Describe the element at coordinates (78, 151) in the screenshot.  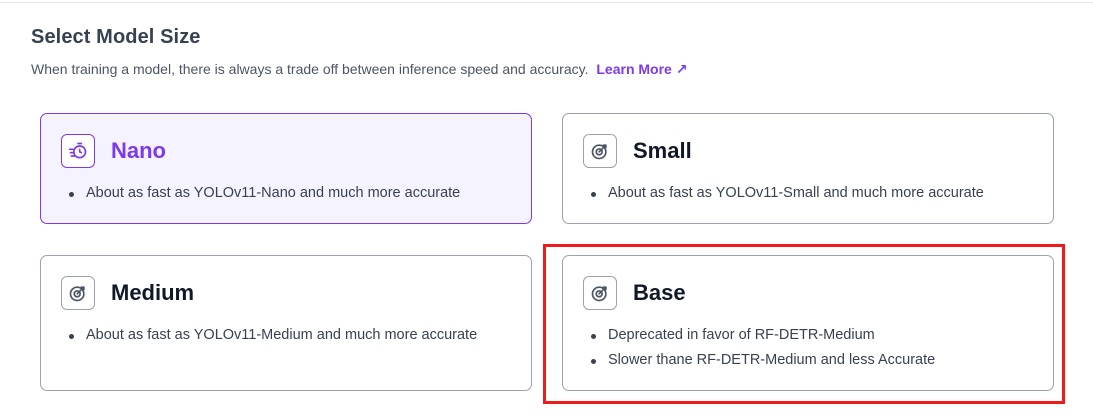
I see `fast-timer-icon` at that location.